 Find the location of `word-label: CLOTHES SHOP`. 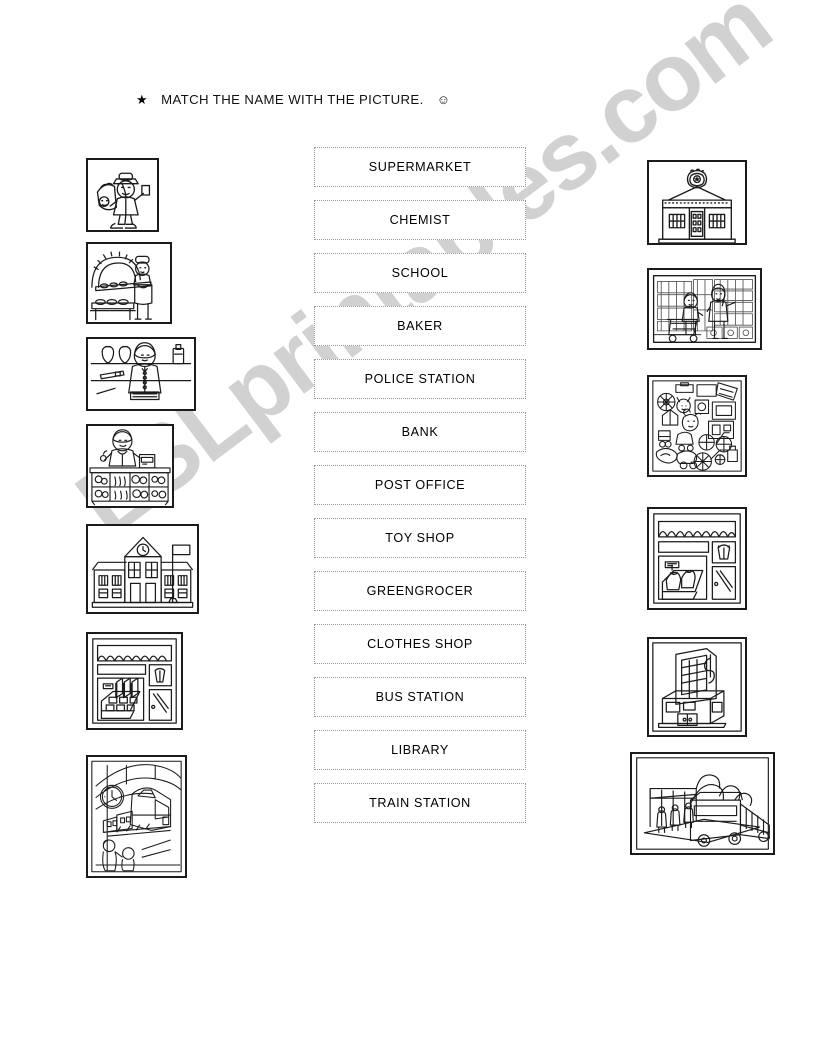

word-label: CLOTHES SHOP is located at coordinates (420, 644).